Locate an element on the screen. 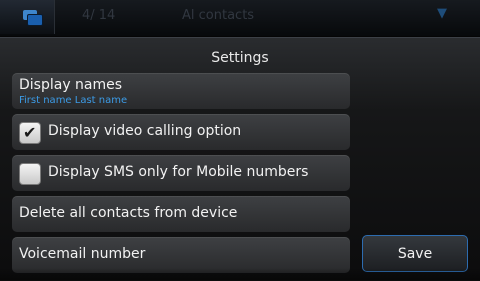  delete-all-item: Delete all contacts from device is located at coordinates (181, 214).